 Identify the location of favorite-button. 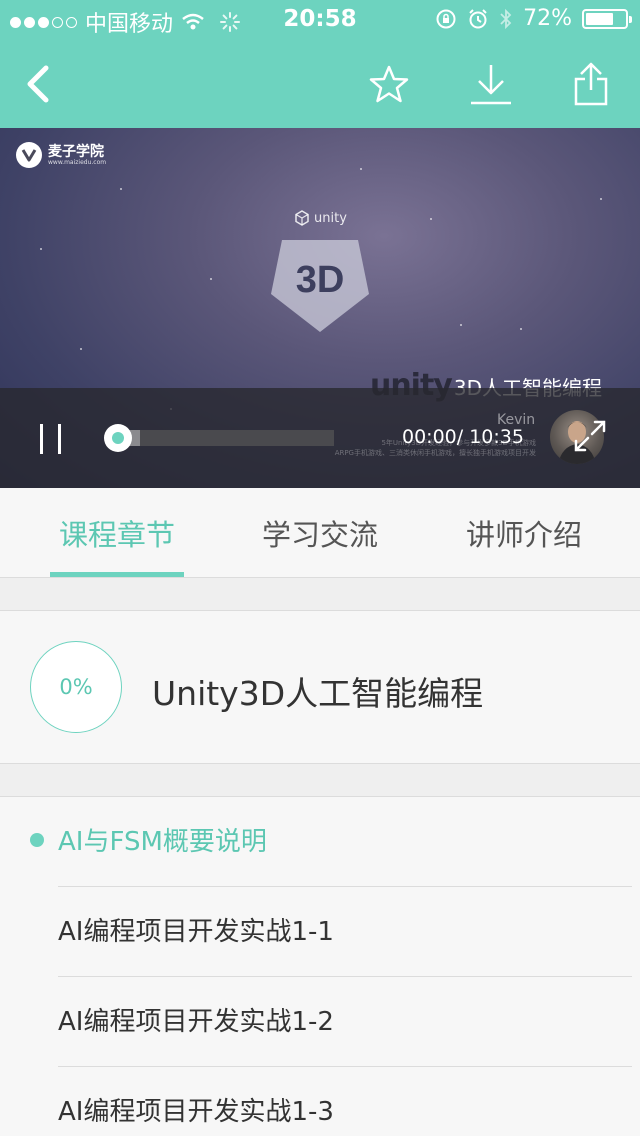
(389, 84).